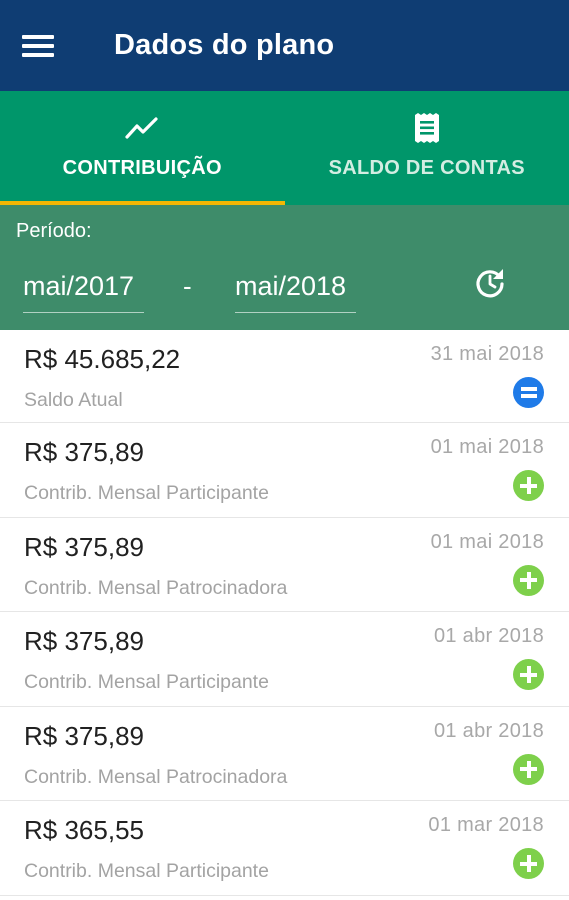 This screenshot has width=569, height=900. What do you see at coordinates (426, 168) in the screenshot?
I see `tab-label: SALDO DE CONTAS` at bounding box center [426, 168].